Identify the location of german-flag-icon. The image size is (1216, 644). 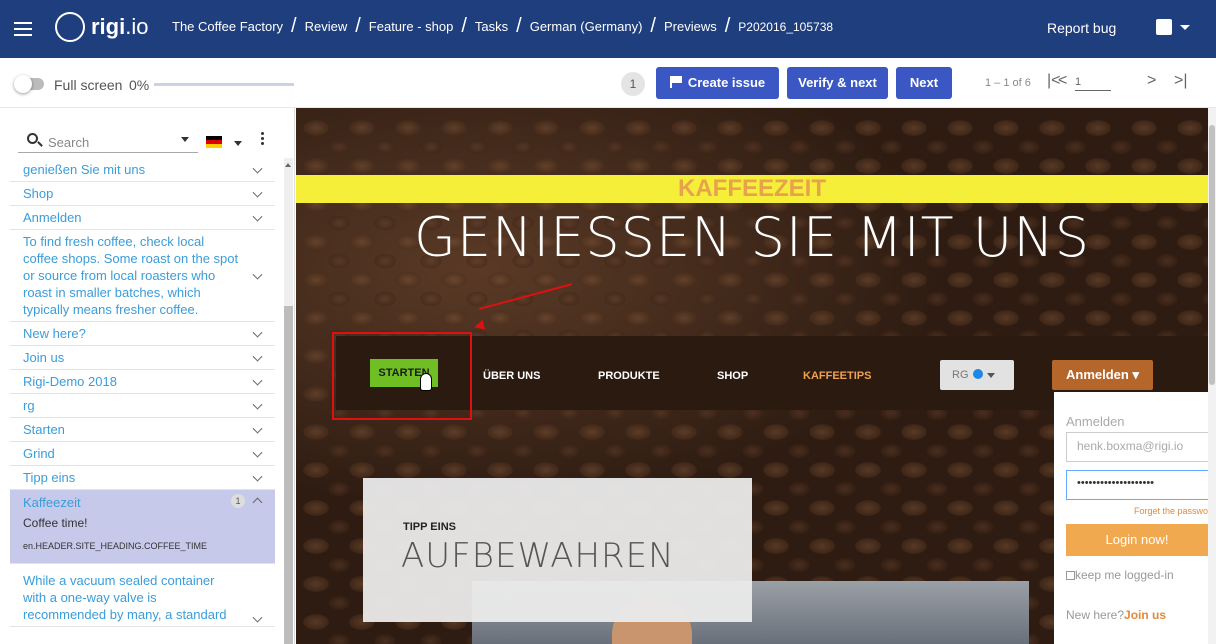
(214, 142).